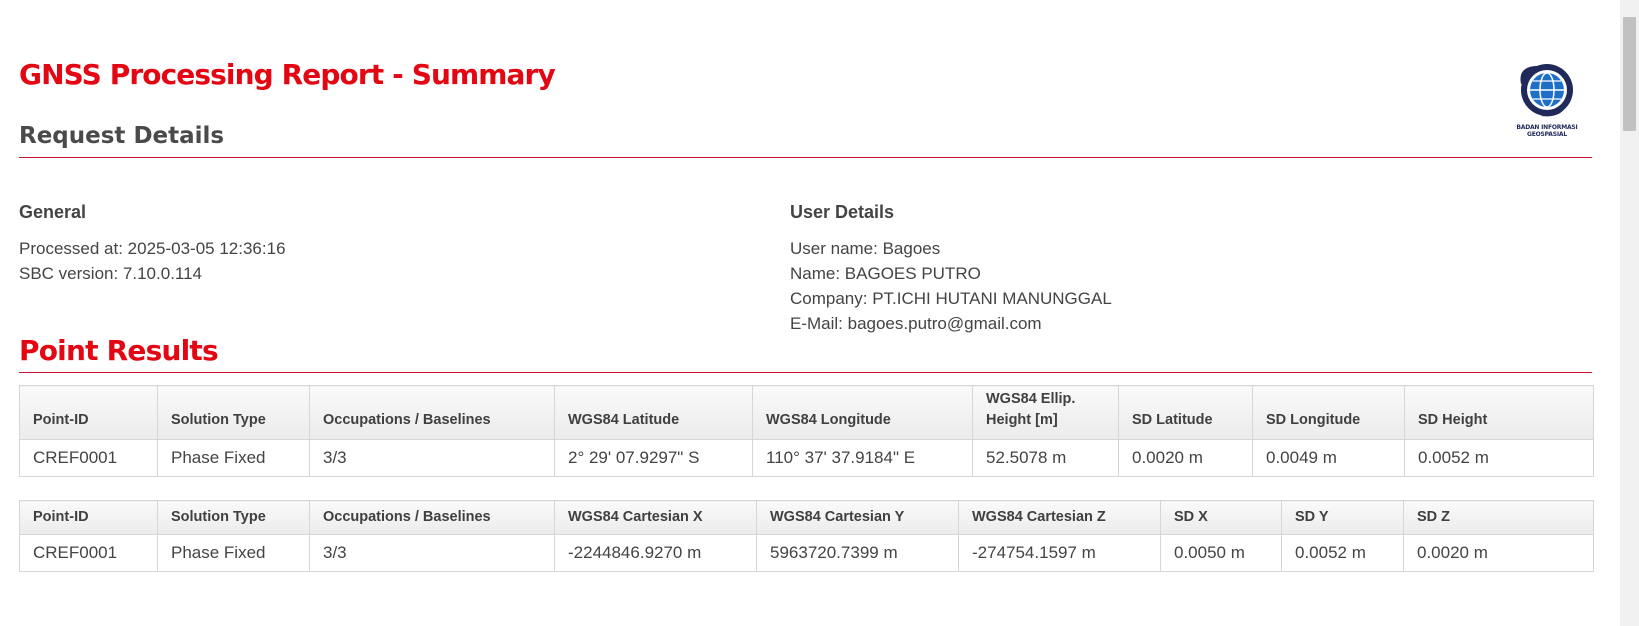  Describe the element at coordinates (951, 298) in the screenshot. I see `company: Company: PT.ICHI HUTANI MANUNGGAL` at that location.